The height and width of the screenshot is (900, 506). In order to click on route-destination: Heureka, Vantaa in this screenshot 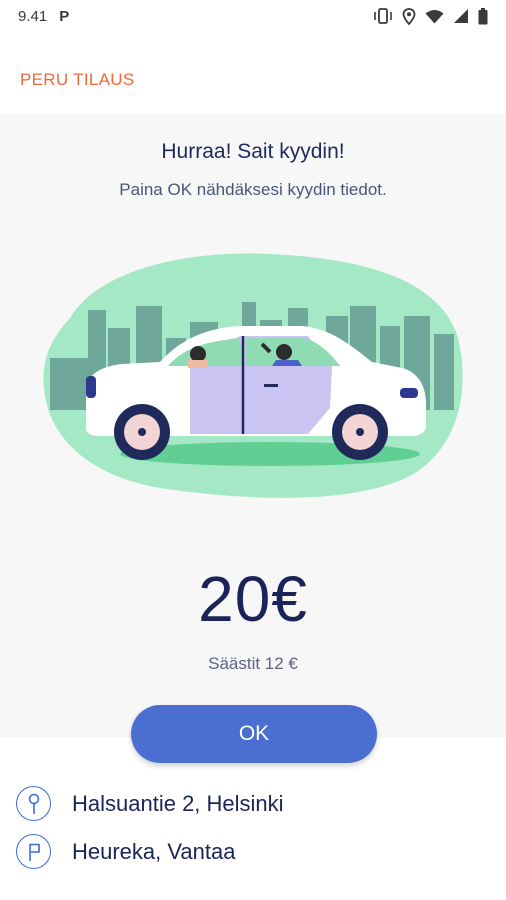, I will do `click(256, 851)`.